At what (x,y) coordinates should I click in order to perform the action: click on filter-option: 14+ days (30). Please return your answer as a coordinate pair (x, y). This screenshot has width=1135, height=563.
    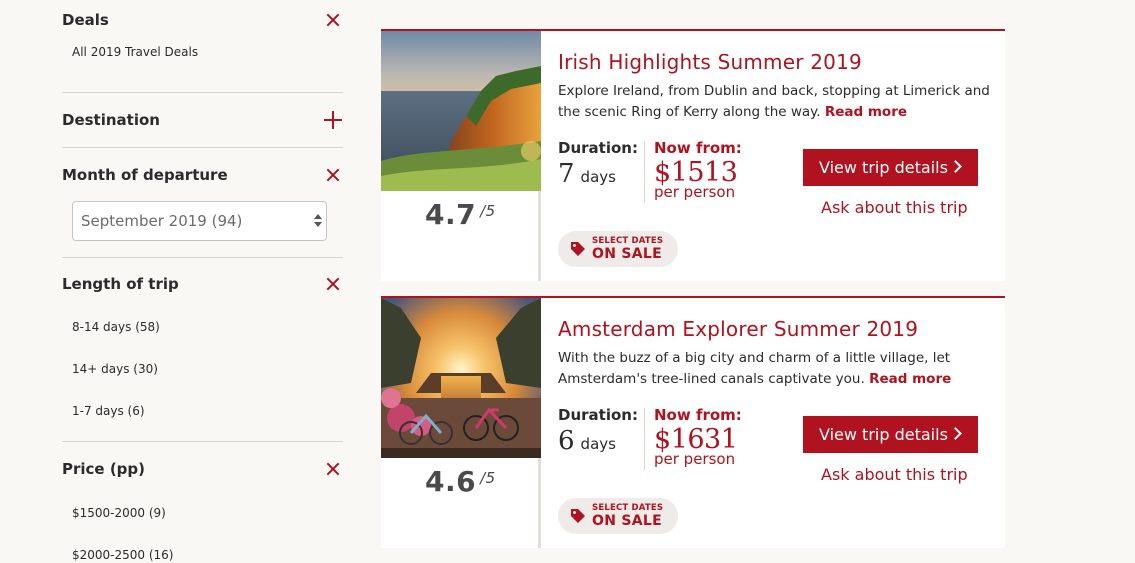
    Looking at the image, I should click on (202, 369).